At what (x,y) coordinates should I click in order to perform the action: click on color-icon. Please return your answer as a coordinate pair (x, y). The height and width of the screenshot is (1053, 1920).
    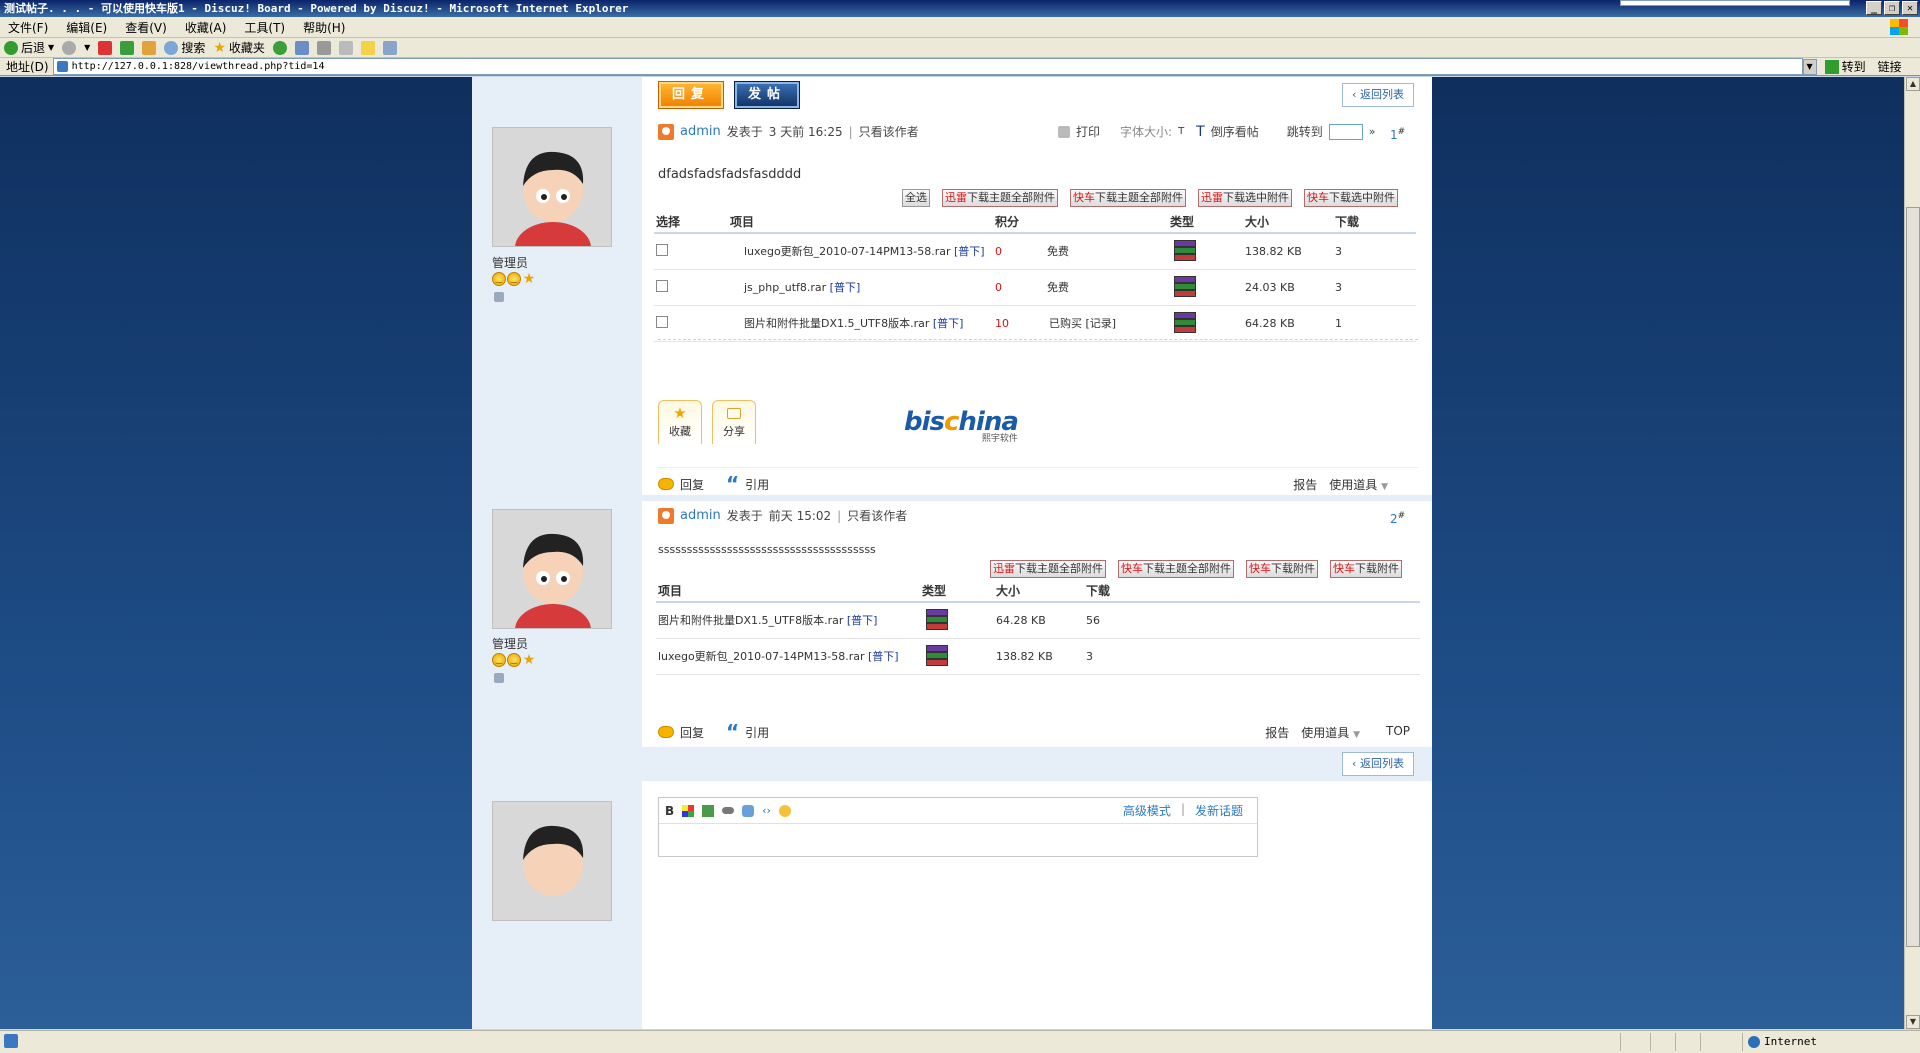
    Looking at the image, I should click on (688, 810).